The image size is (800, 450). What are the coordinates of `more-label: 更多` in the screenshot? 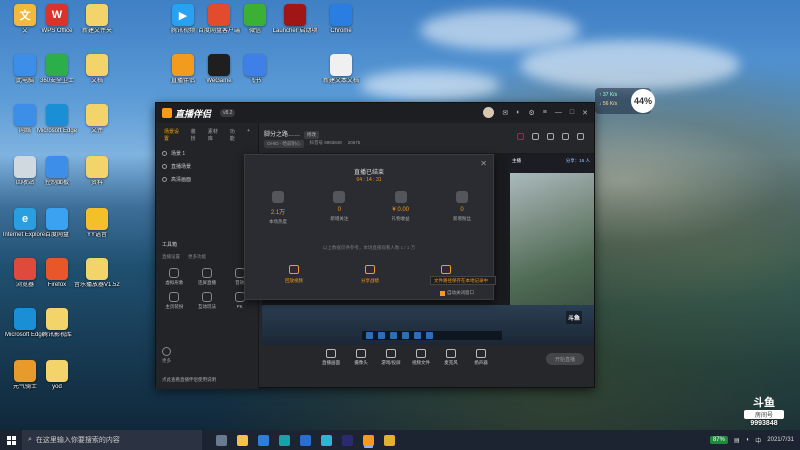 It's located at (166, 360).